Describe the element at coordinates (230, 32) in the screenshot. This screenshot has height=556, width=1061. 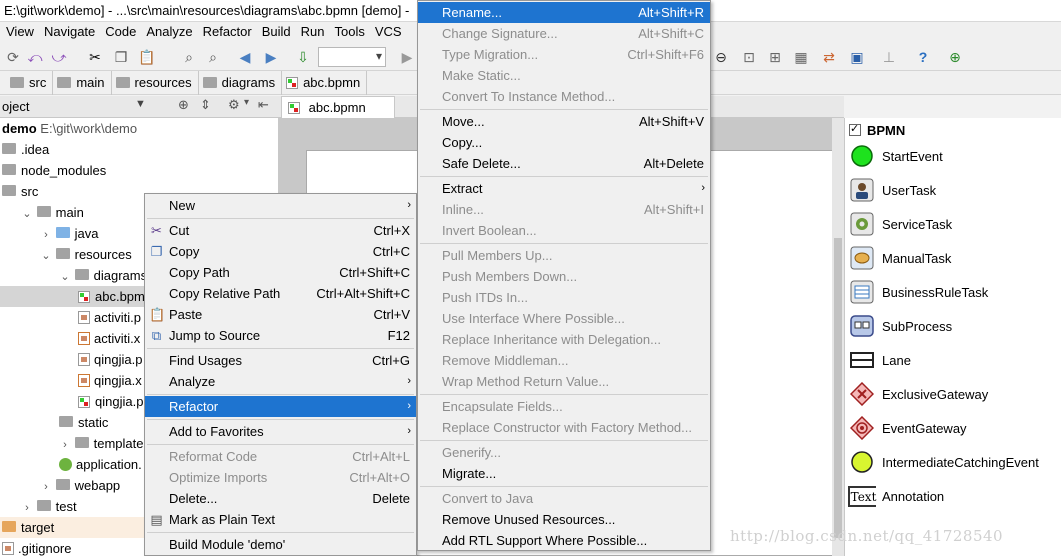
I see `menu-refactor: Refactor` at that location.